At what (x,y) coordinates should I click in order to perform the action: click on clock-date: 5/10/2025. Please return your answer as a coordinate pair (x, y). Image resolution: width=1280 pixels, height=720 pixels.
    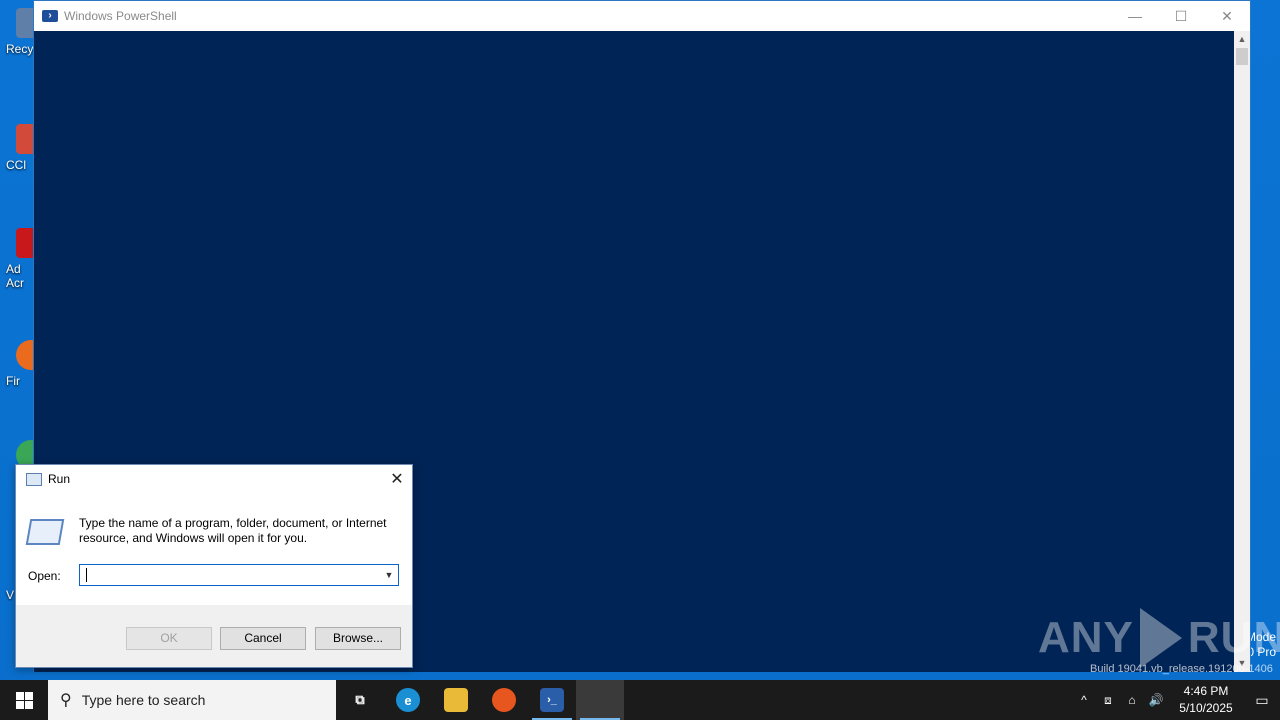
    Looking at the image, I should click on (1206, 708).